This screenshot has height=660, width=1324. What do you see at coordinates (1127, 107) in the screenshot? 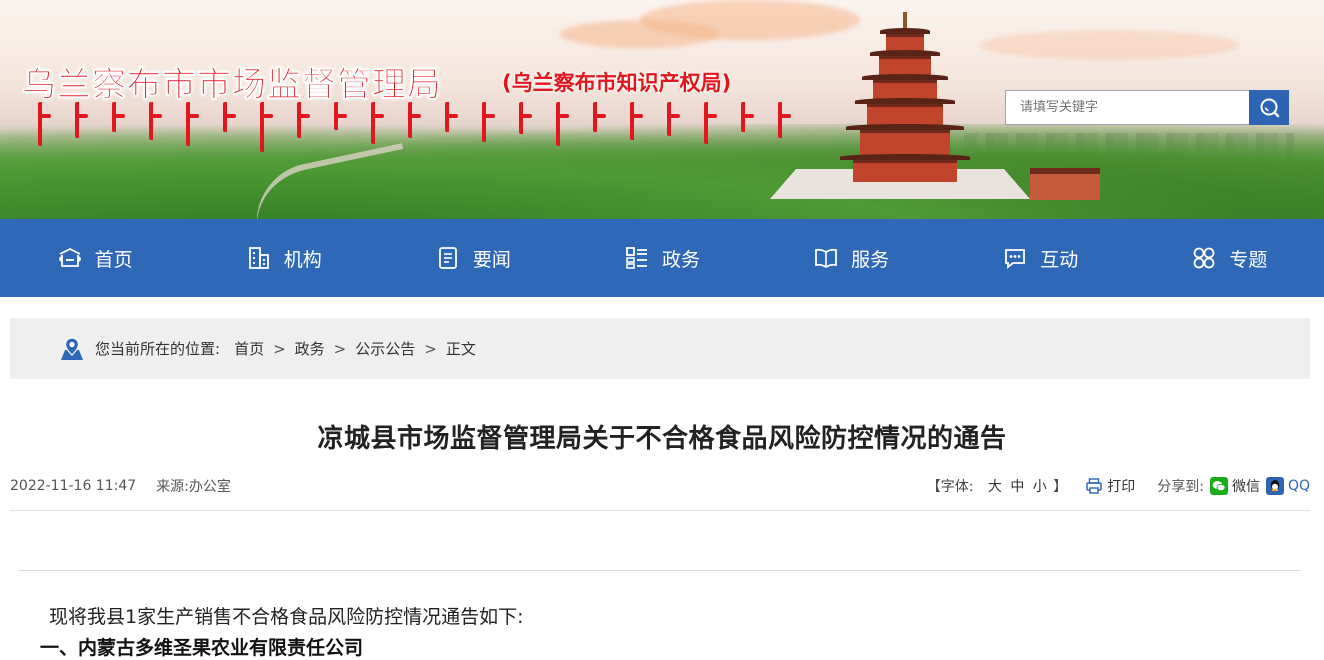
I see `search-input` at bounding box center [1127, 107].